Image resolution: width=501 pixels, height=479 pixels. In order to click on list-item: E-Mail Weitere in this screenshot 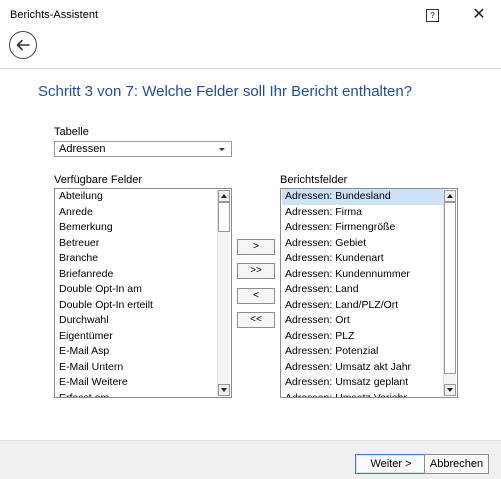, I will do `click(136, 383)`.